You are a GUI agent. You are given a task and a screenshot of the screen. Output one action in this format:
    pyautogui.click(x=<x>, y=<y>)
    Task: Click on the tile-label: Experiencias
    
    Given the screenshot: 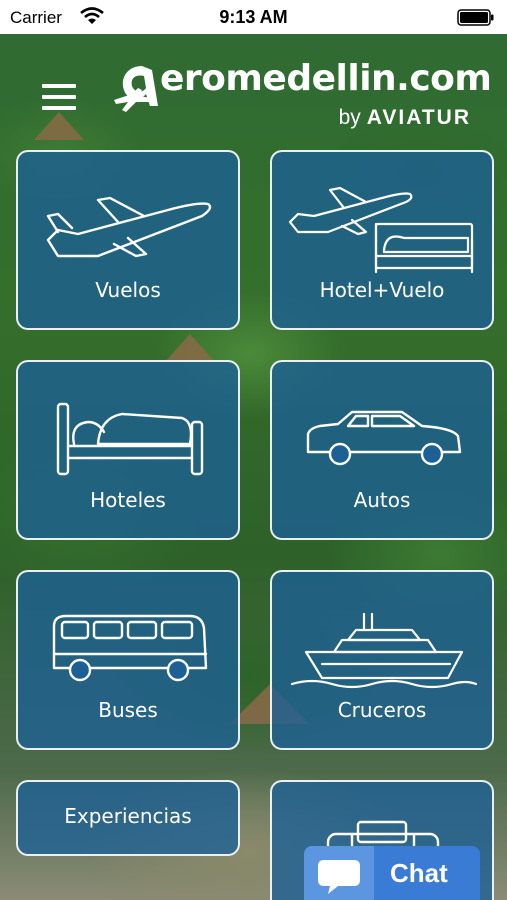 What is the action you would take?
    pyautogui.click(x=128, y=816)
    